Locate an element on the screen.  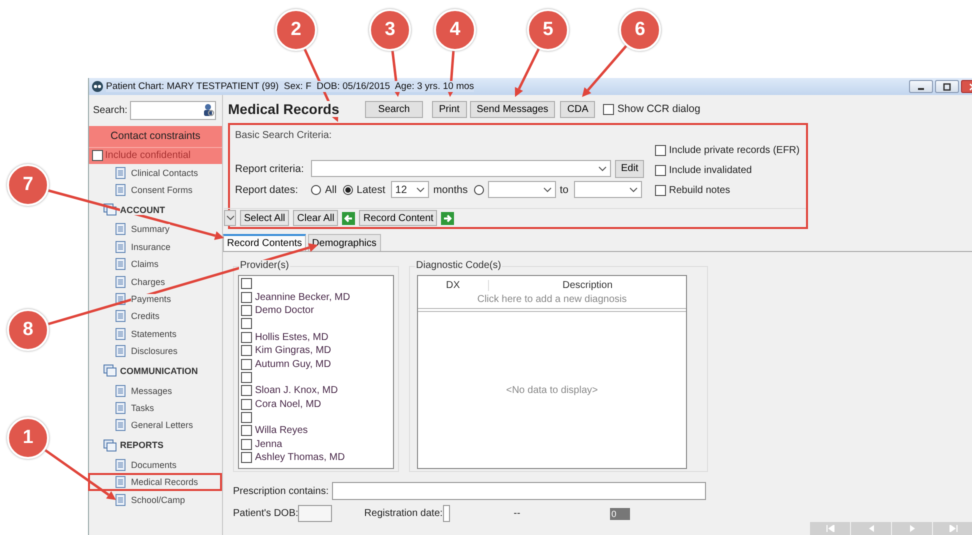
dob-field is located at coordinates (315, 513).